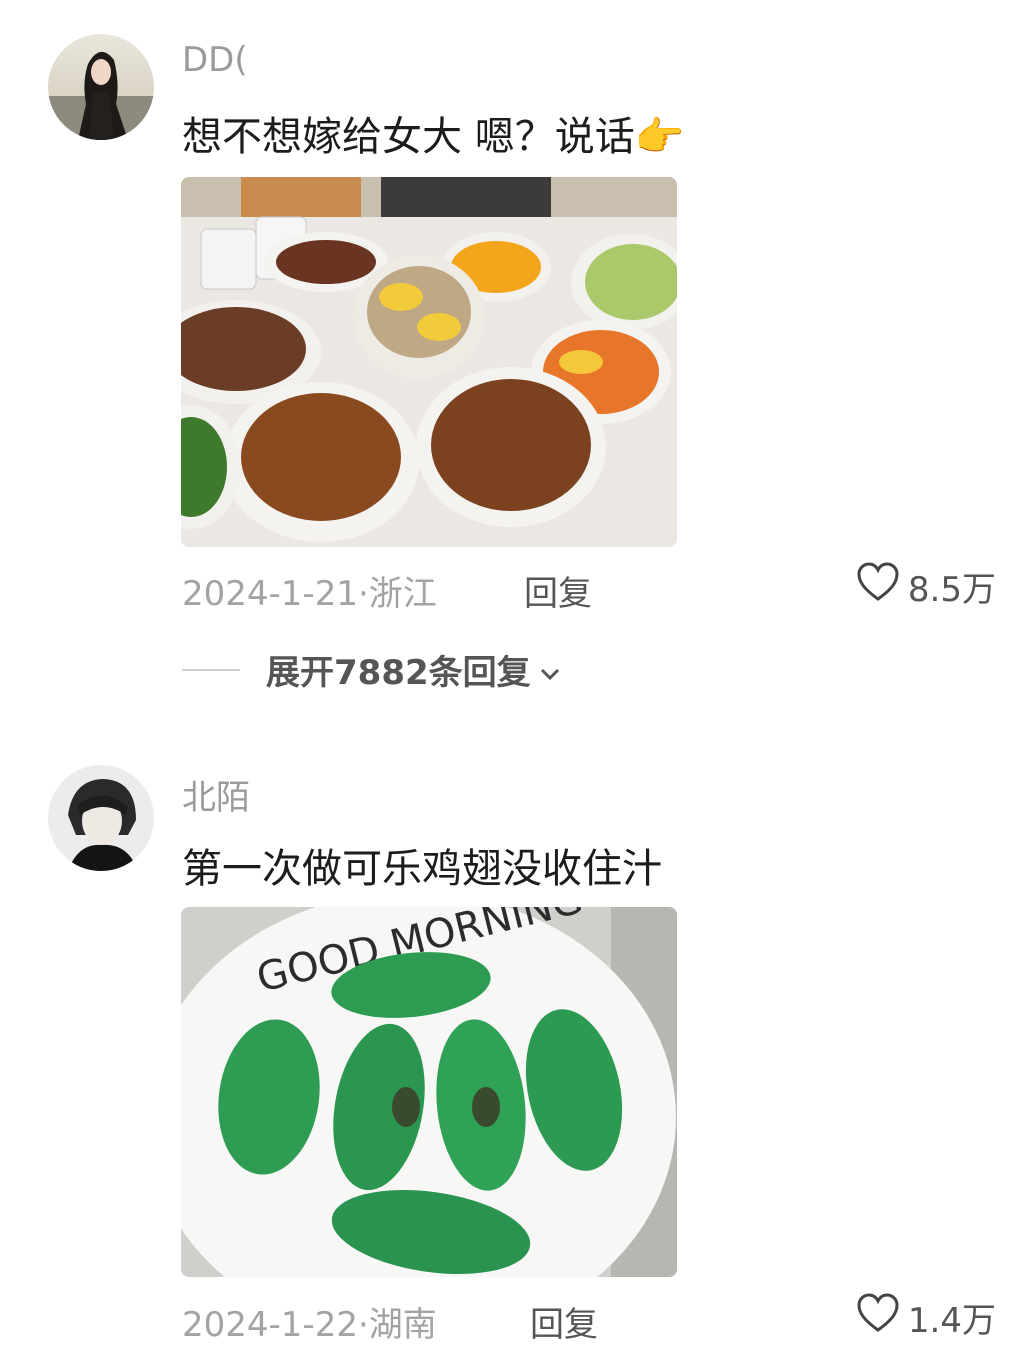 The height and width of the screenshot is (1364, 1024). I want to click on like-button: 1.4万, so click(926, 1317).